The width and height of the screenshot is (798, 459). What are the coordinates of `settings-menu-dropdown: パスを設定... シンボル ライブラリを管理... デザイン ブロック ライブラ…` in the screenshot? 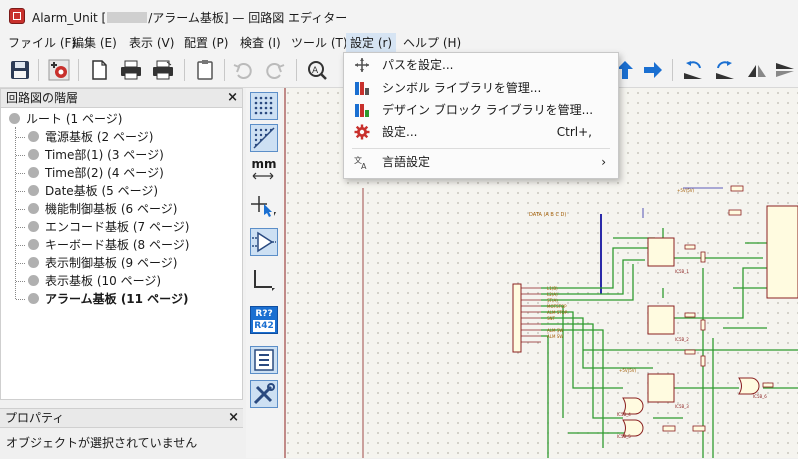 It's located at (481, 115).